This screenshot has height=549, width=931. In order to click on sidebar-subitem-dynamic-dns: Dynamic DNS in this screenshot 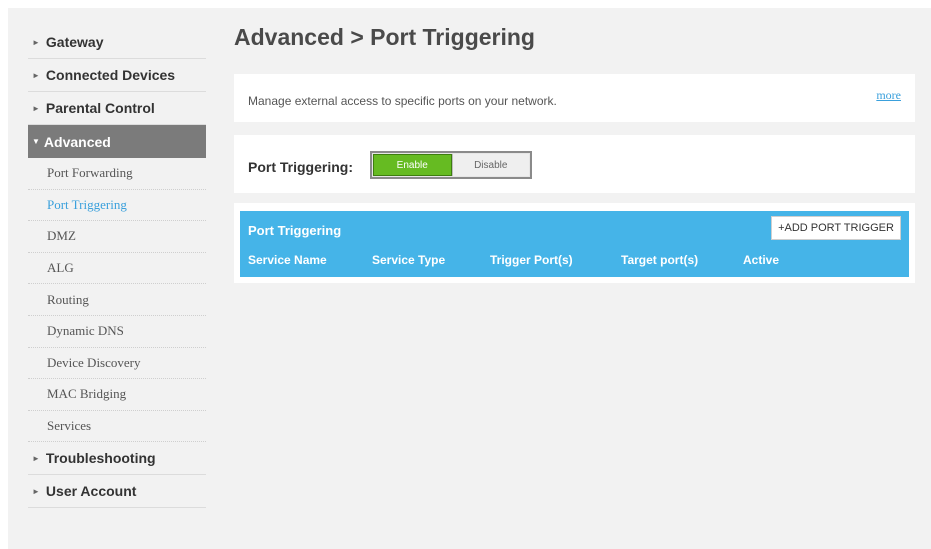, I will do `click(117, 332)`.